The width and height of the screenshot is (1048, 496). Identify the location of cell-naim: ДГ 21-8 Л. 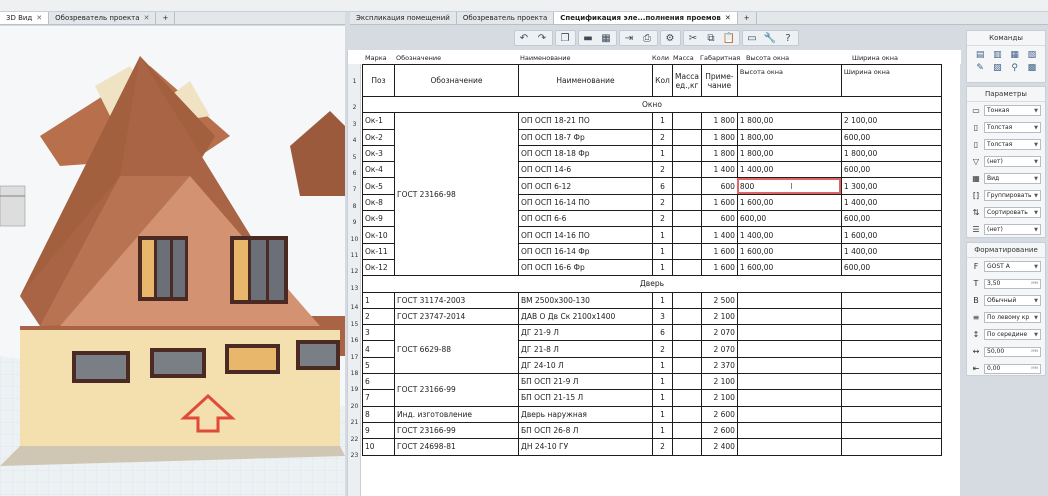
(585, 349).